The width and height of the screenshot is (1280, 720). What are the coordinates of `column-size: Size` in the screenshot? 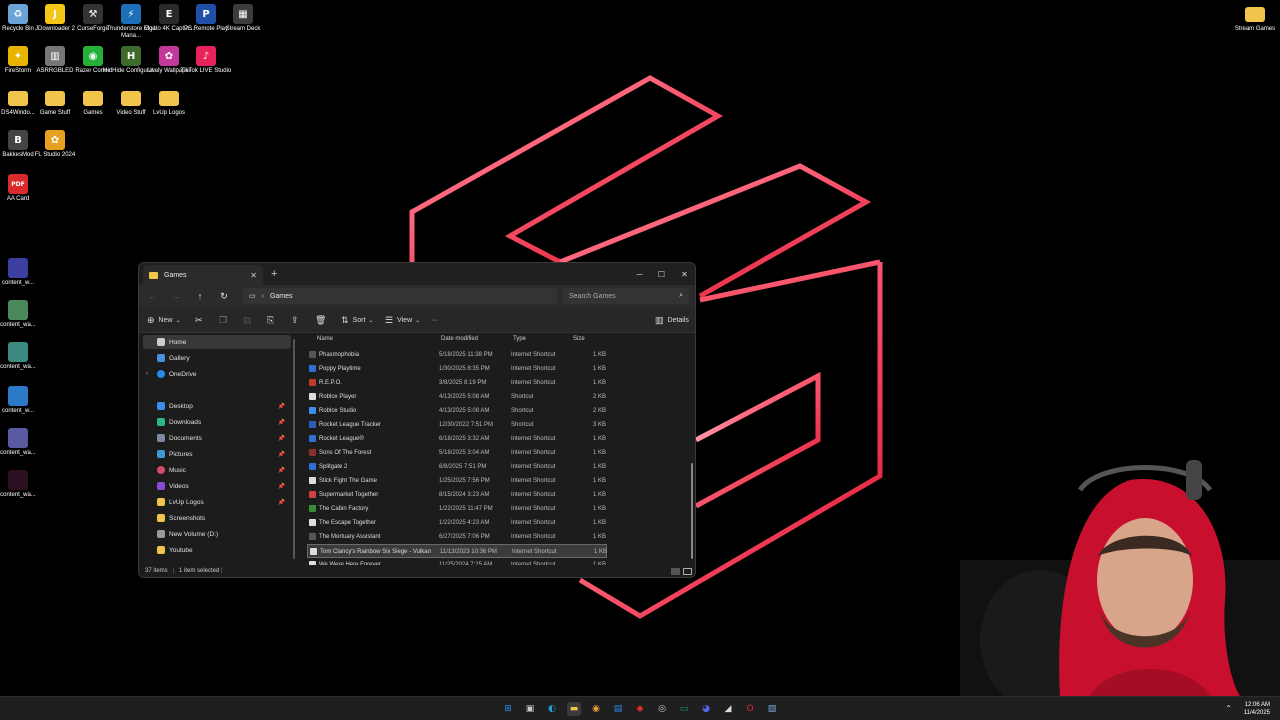 It's located at (579, 339).